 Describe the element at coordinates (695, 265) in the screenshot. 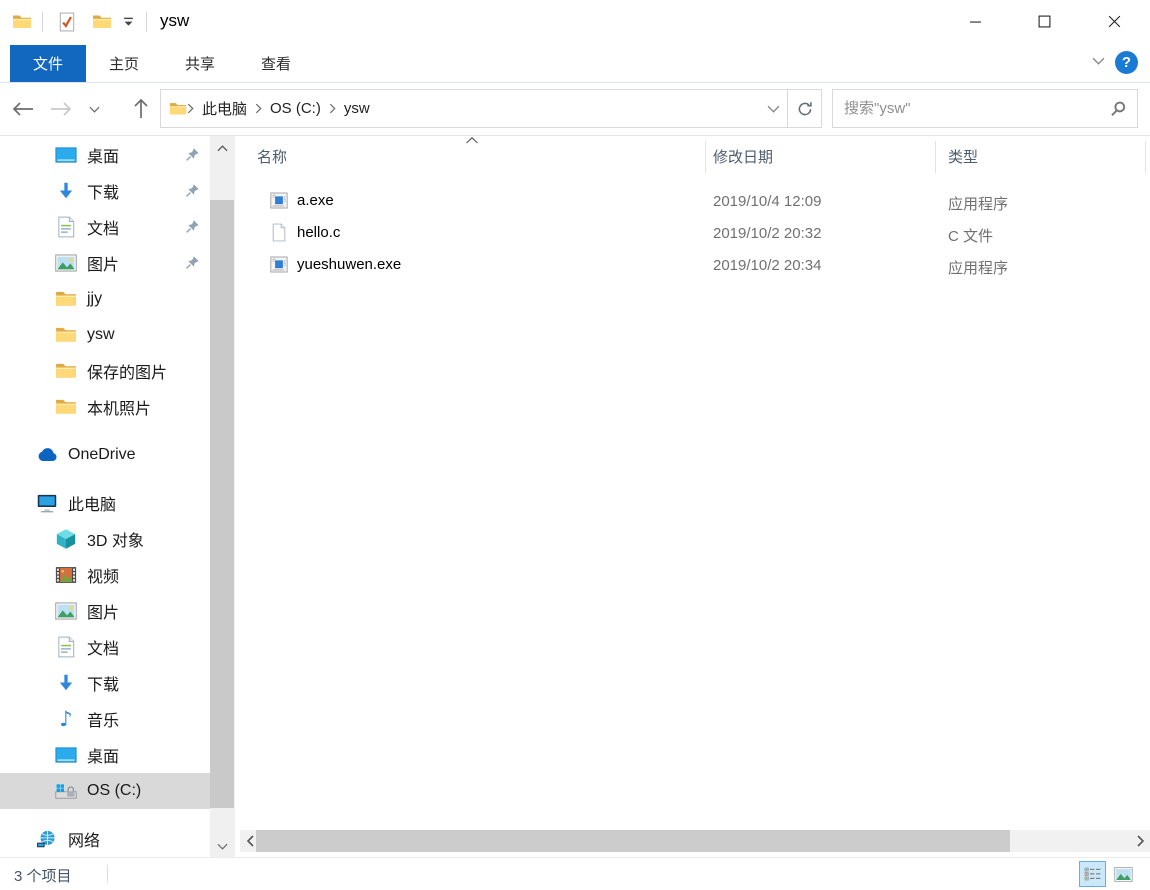

I see `file-row-yueshuwen.exe: yueshuwen.exe 2019/10/2 20:34 应用程序` at that location.